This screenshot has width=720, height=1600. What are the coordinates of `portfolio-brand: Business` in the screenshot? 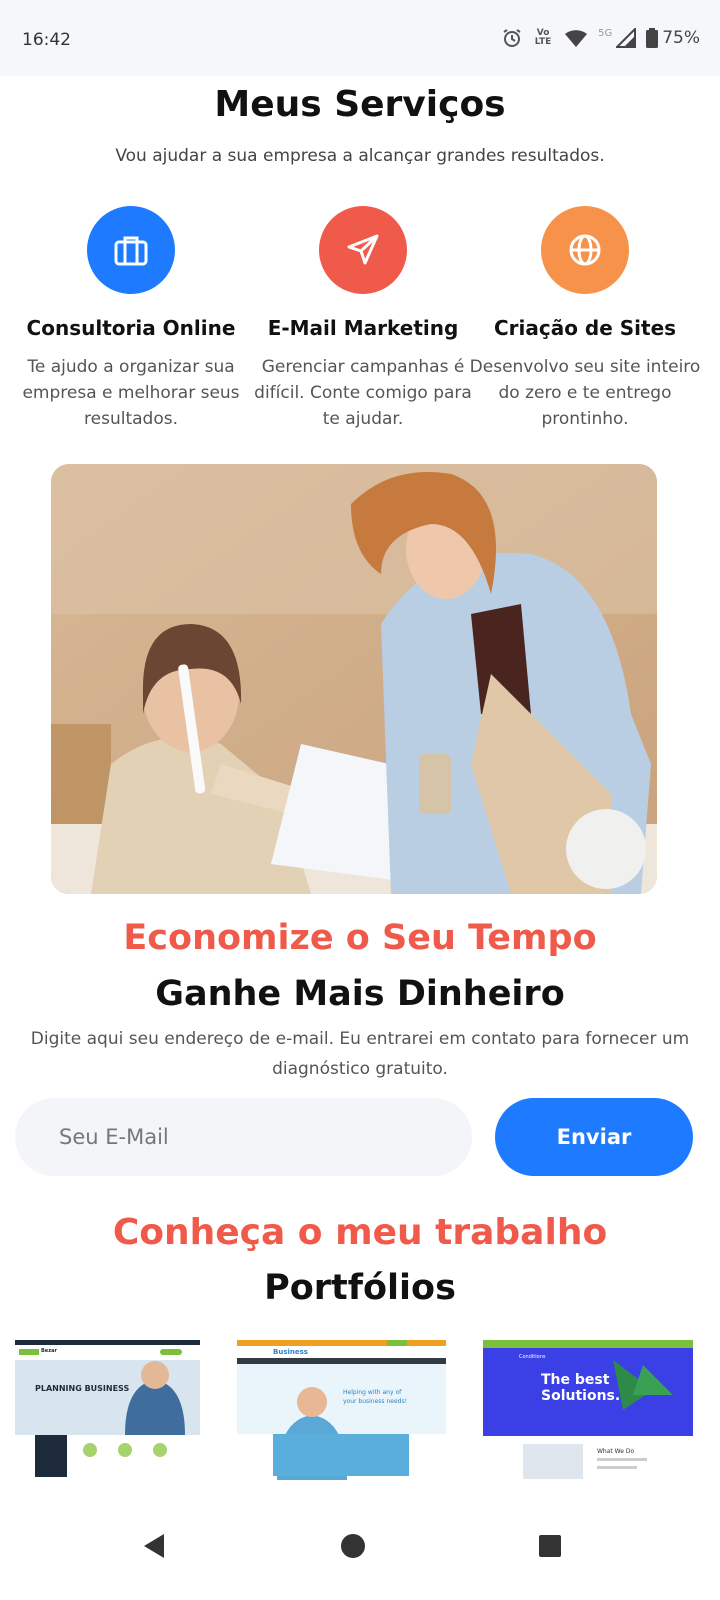 It's located at (290, 1352).